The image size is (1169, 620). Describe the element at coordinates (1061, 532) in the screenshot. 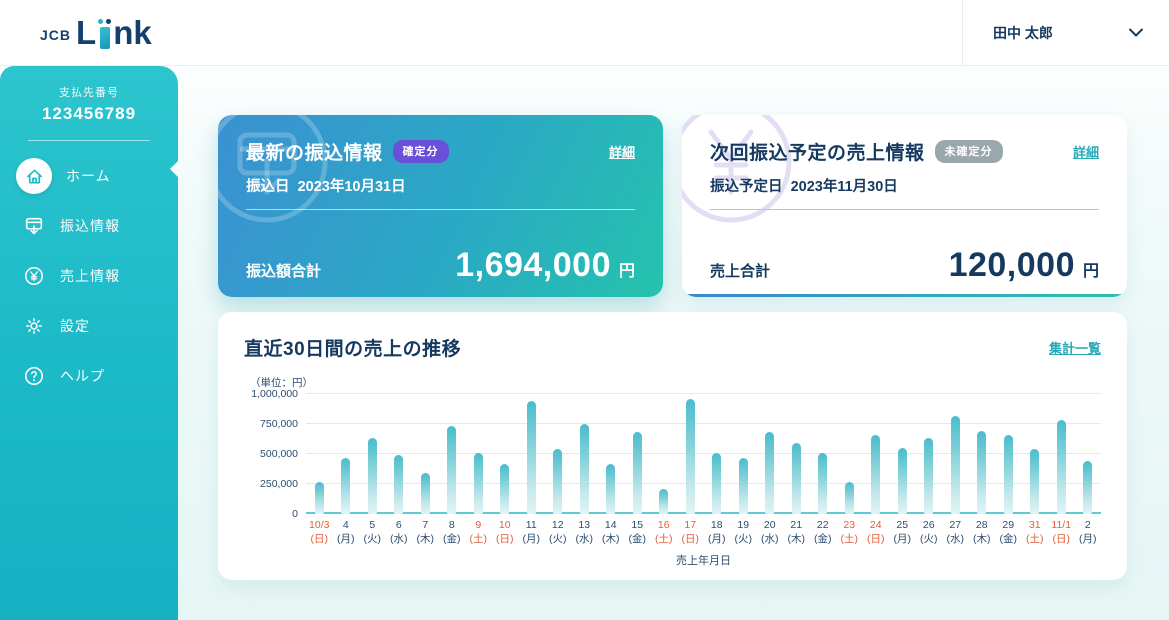

I see `x-tick-label: 11/1 (日)` at that location.